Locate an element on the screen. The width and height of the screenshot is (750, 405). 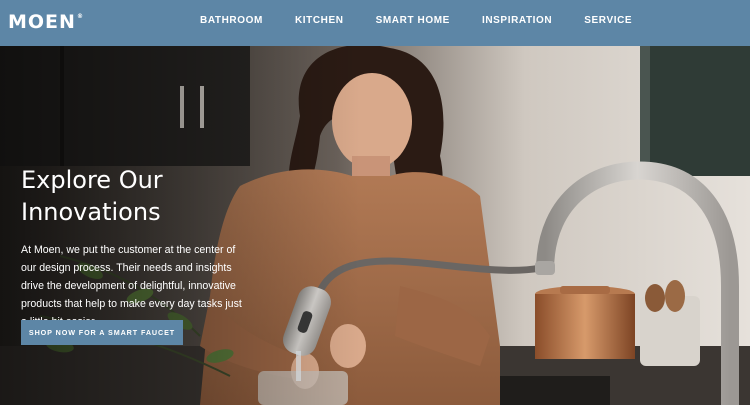
registered-mark: ® is located at coordinates (80, 16).